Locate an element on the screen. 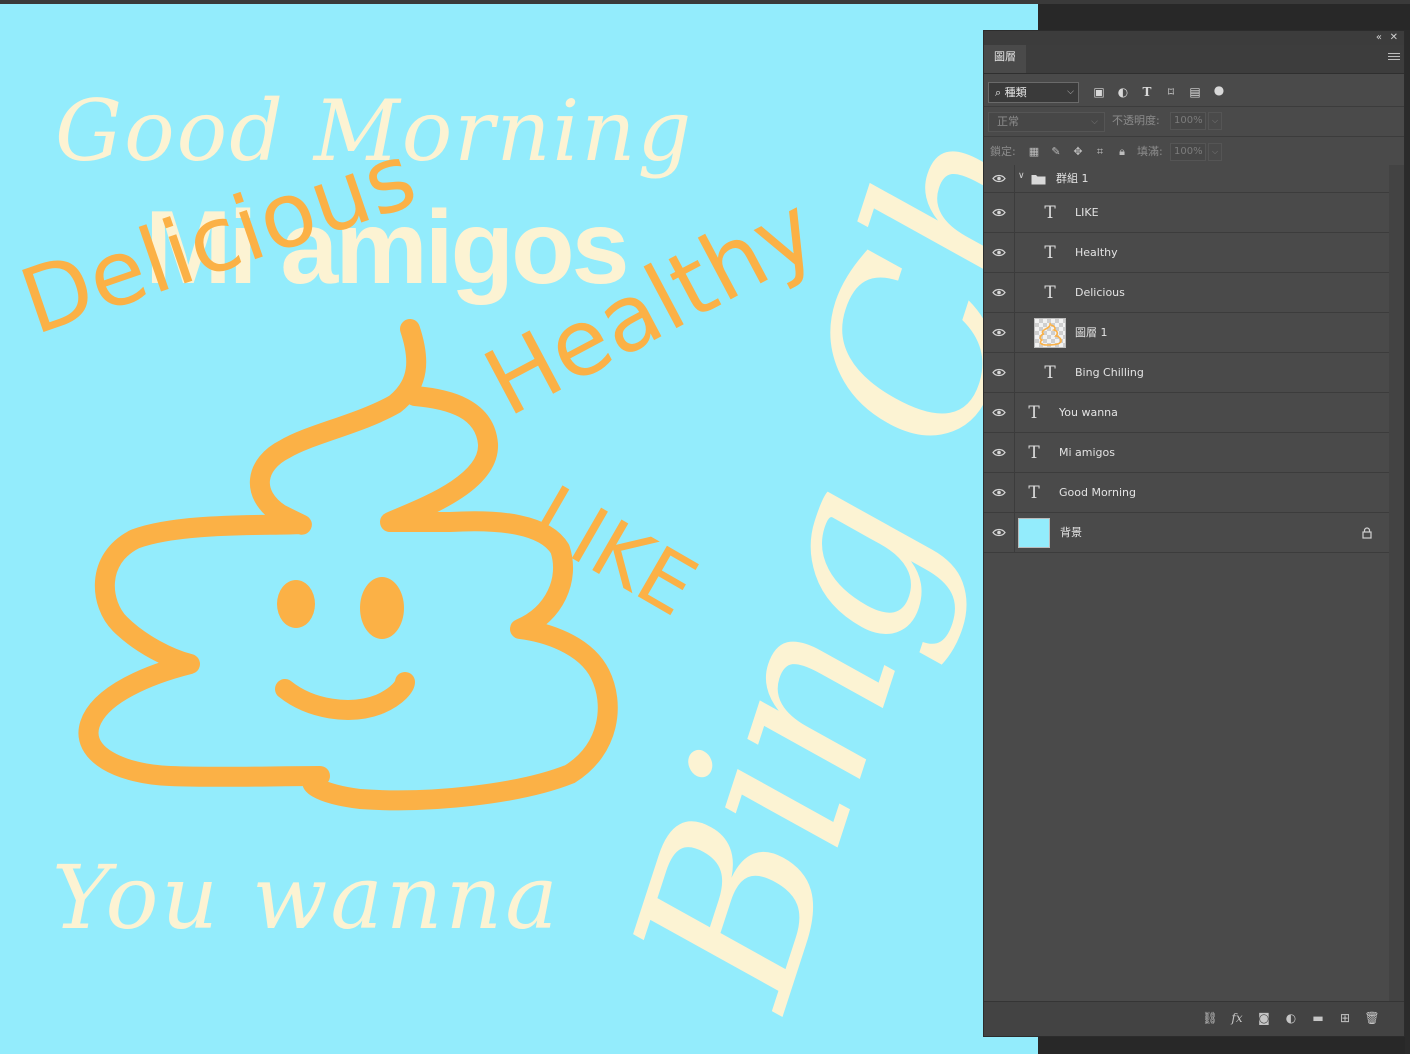  layer-name: You wanna is located at coordinates (1088, 412).